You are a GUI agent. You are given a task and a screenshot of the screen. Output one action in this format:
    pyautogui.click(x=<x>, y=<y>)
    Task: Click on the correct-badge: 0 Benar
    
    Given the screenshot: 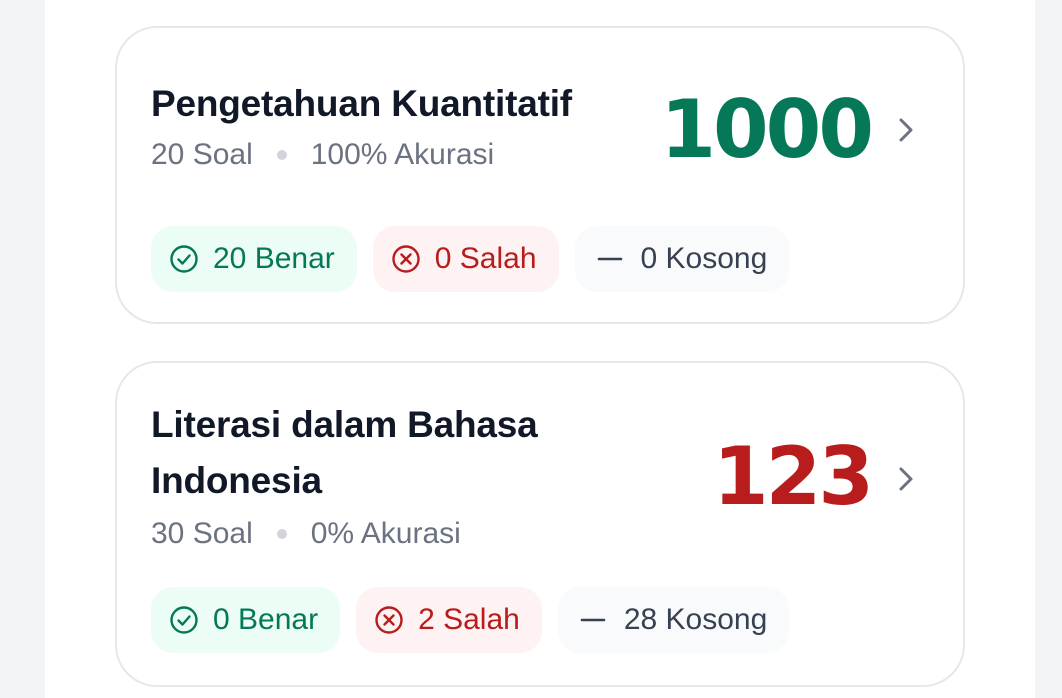 What is the action you would take?
    pyautogui.click(x=246, y=620)
    